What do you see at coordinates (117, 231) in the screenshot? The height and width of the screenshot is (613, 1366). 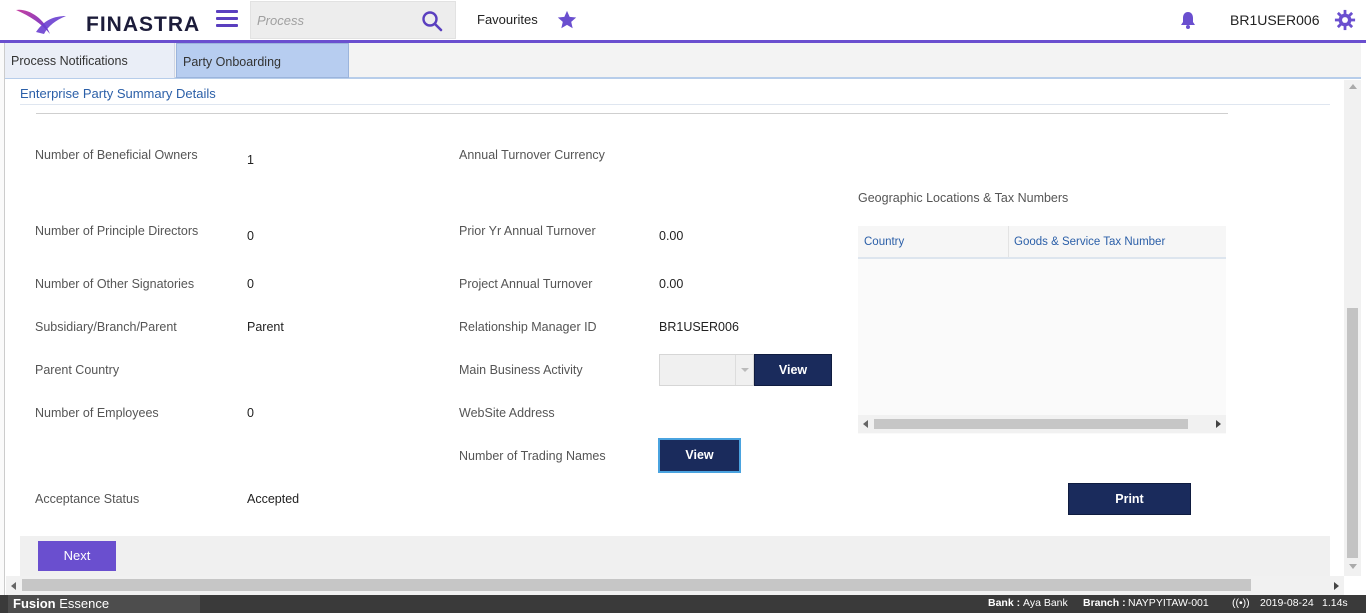 I see `principle-directors-label: Number of Principle Directors` at bounding box center [117, 231].